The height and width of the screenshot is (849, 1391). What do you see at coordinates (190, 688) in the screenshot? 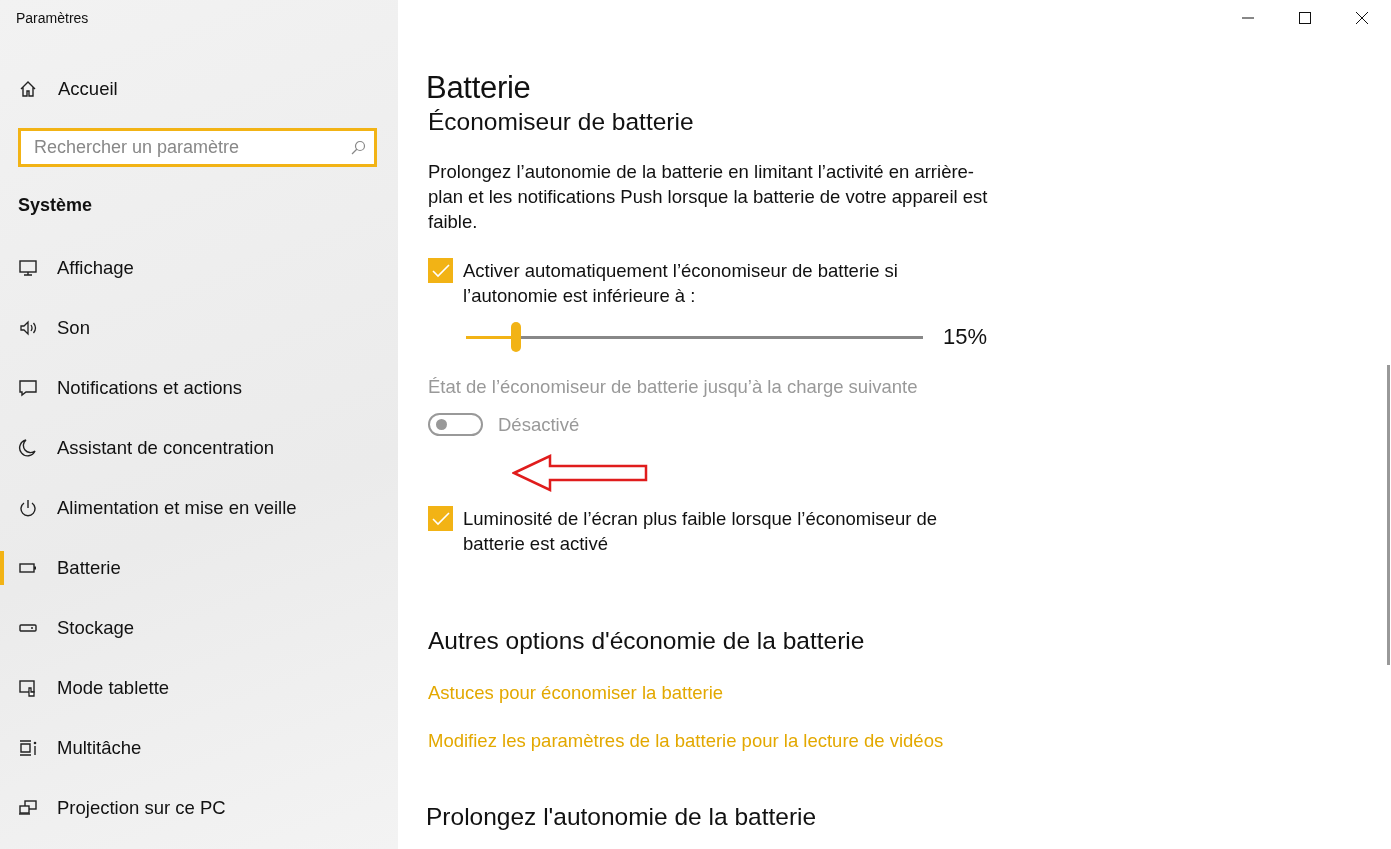
I see `nav-item: Mode tablette` at bounding box center [190, 688].